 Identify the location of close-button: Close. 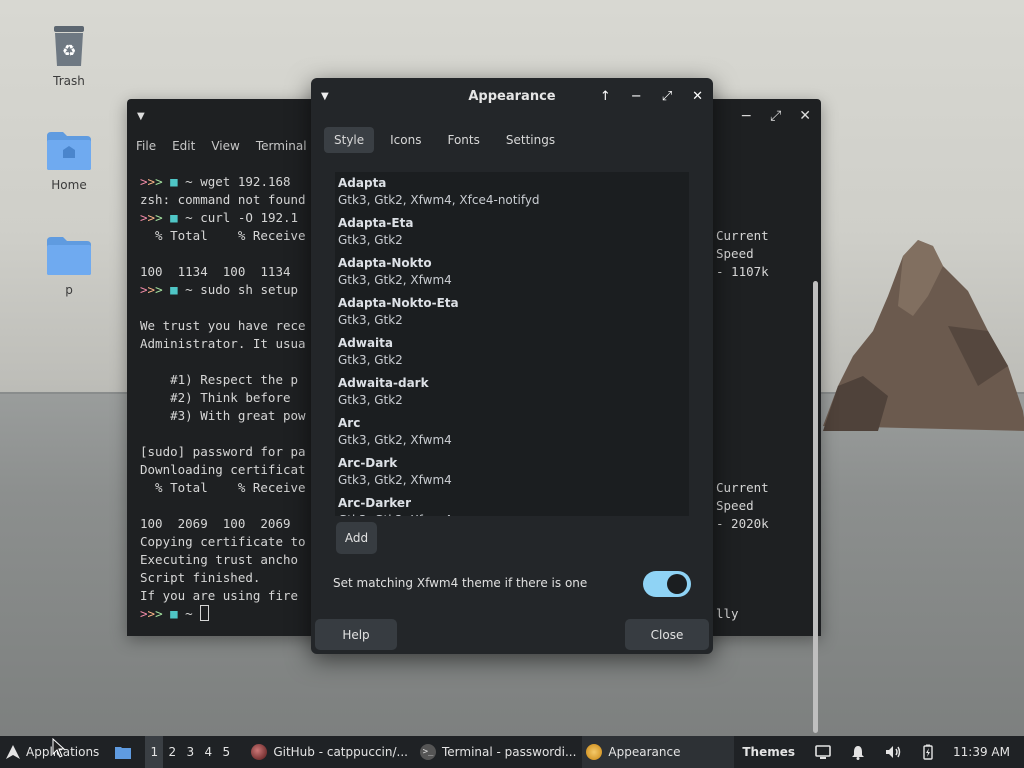
(667, 634).